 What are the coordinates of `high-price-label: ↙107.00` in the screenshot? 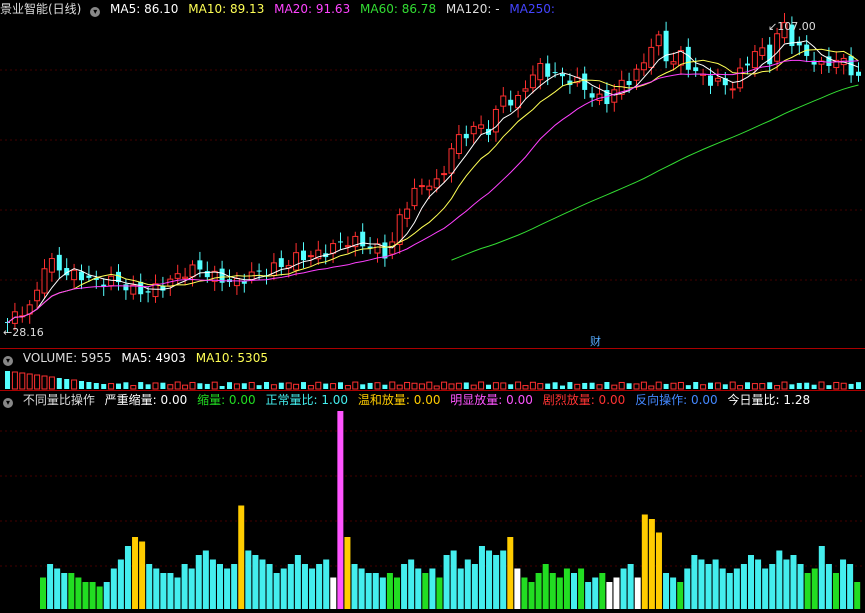 It's located at (792, 26).